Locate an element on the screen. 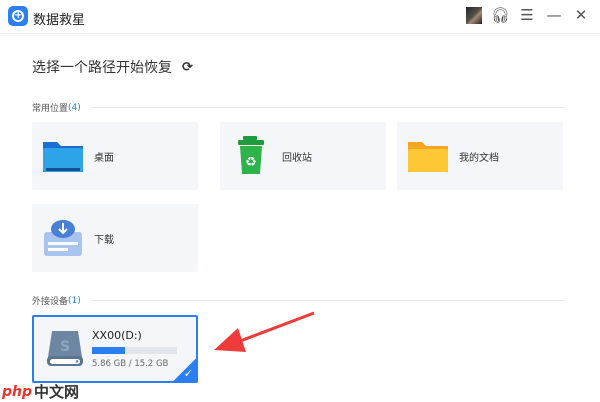 Image resolution: width=600 pixels, height=402 pixels. watermark-text: 中文网 is located at coordinates (57, 392).